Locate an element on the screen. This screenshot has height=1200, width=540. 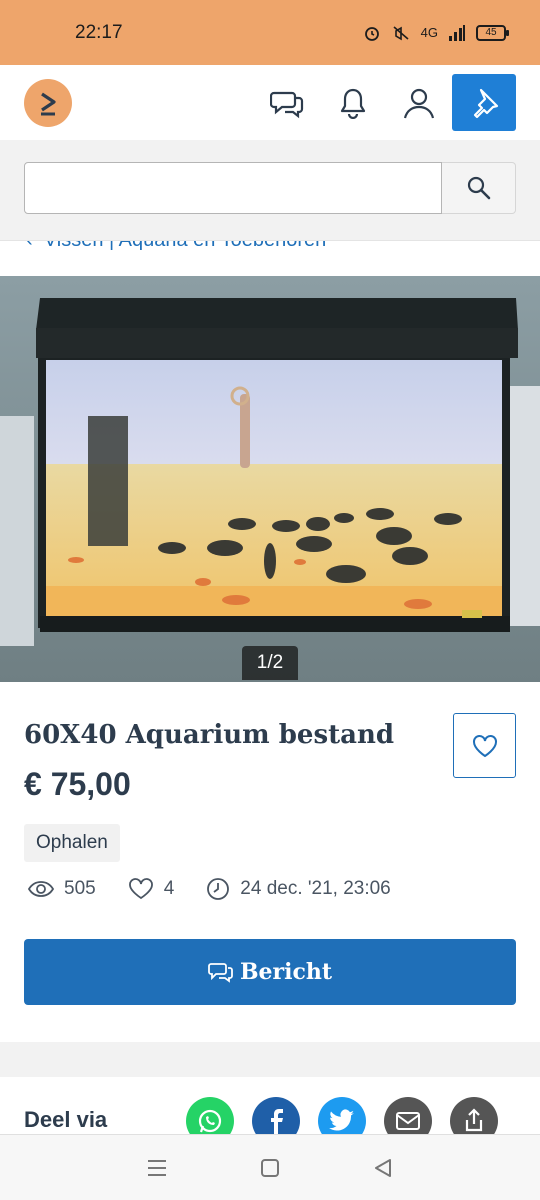
views-stat: 505 is located at coordinates (62, 889).